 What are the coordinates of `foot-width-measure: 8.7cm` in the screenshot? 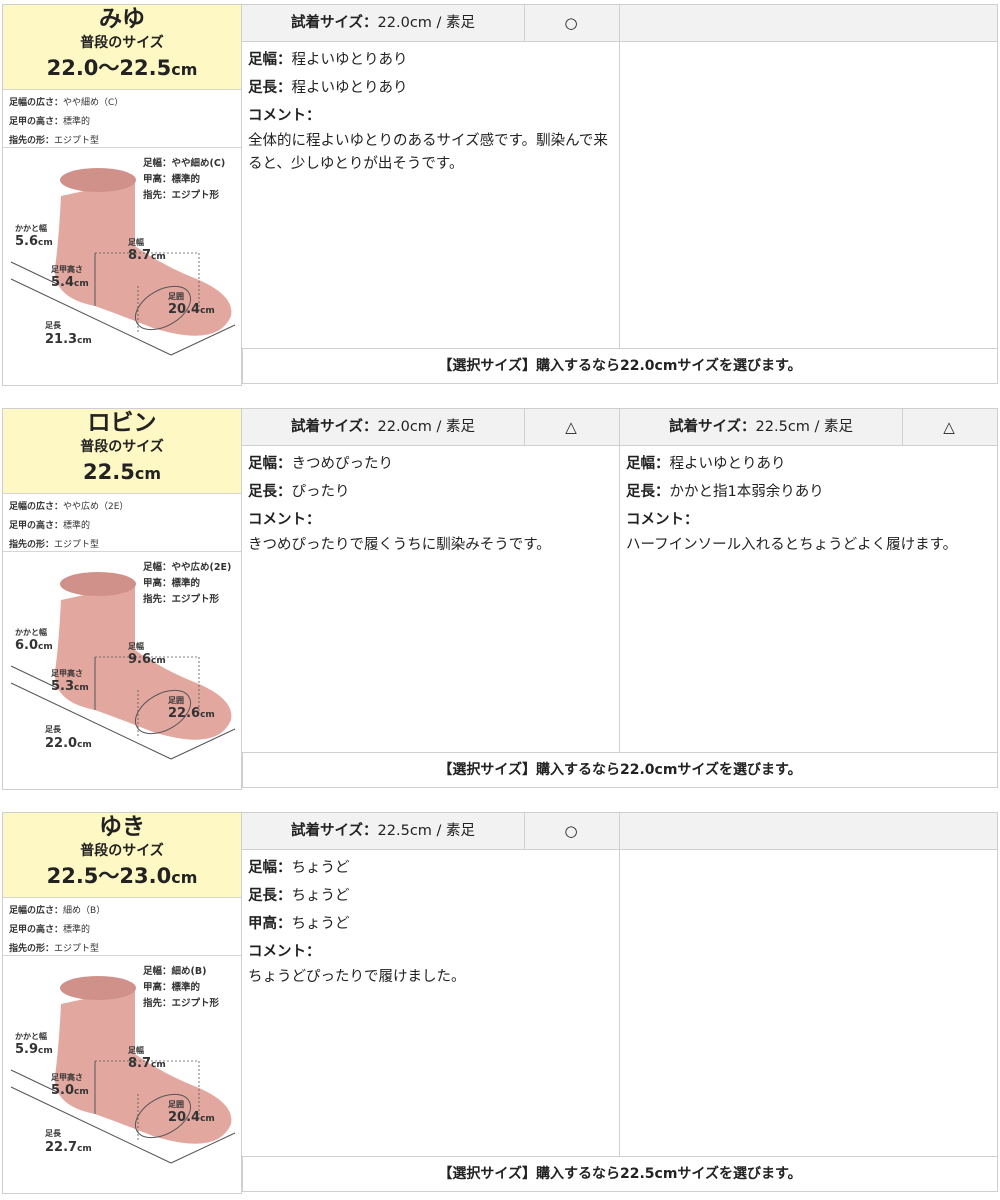 It's located at (147, 1064).